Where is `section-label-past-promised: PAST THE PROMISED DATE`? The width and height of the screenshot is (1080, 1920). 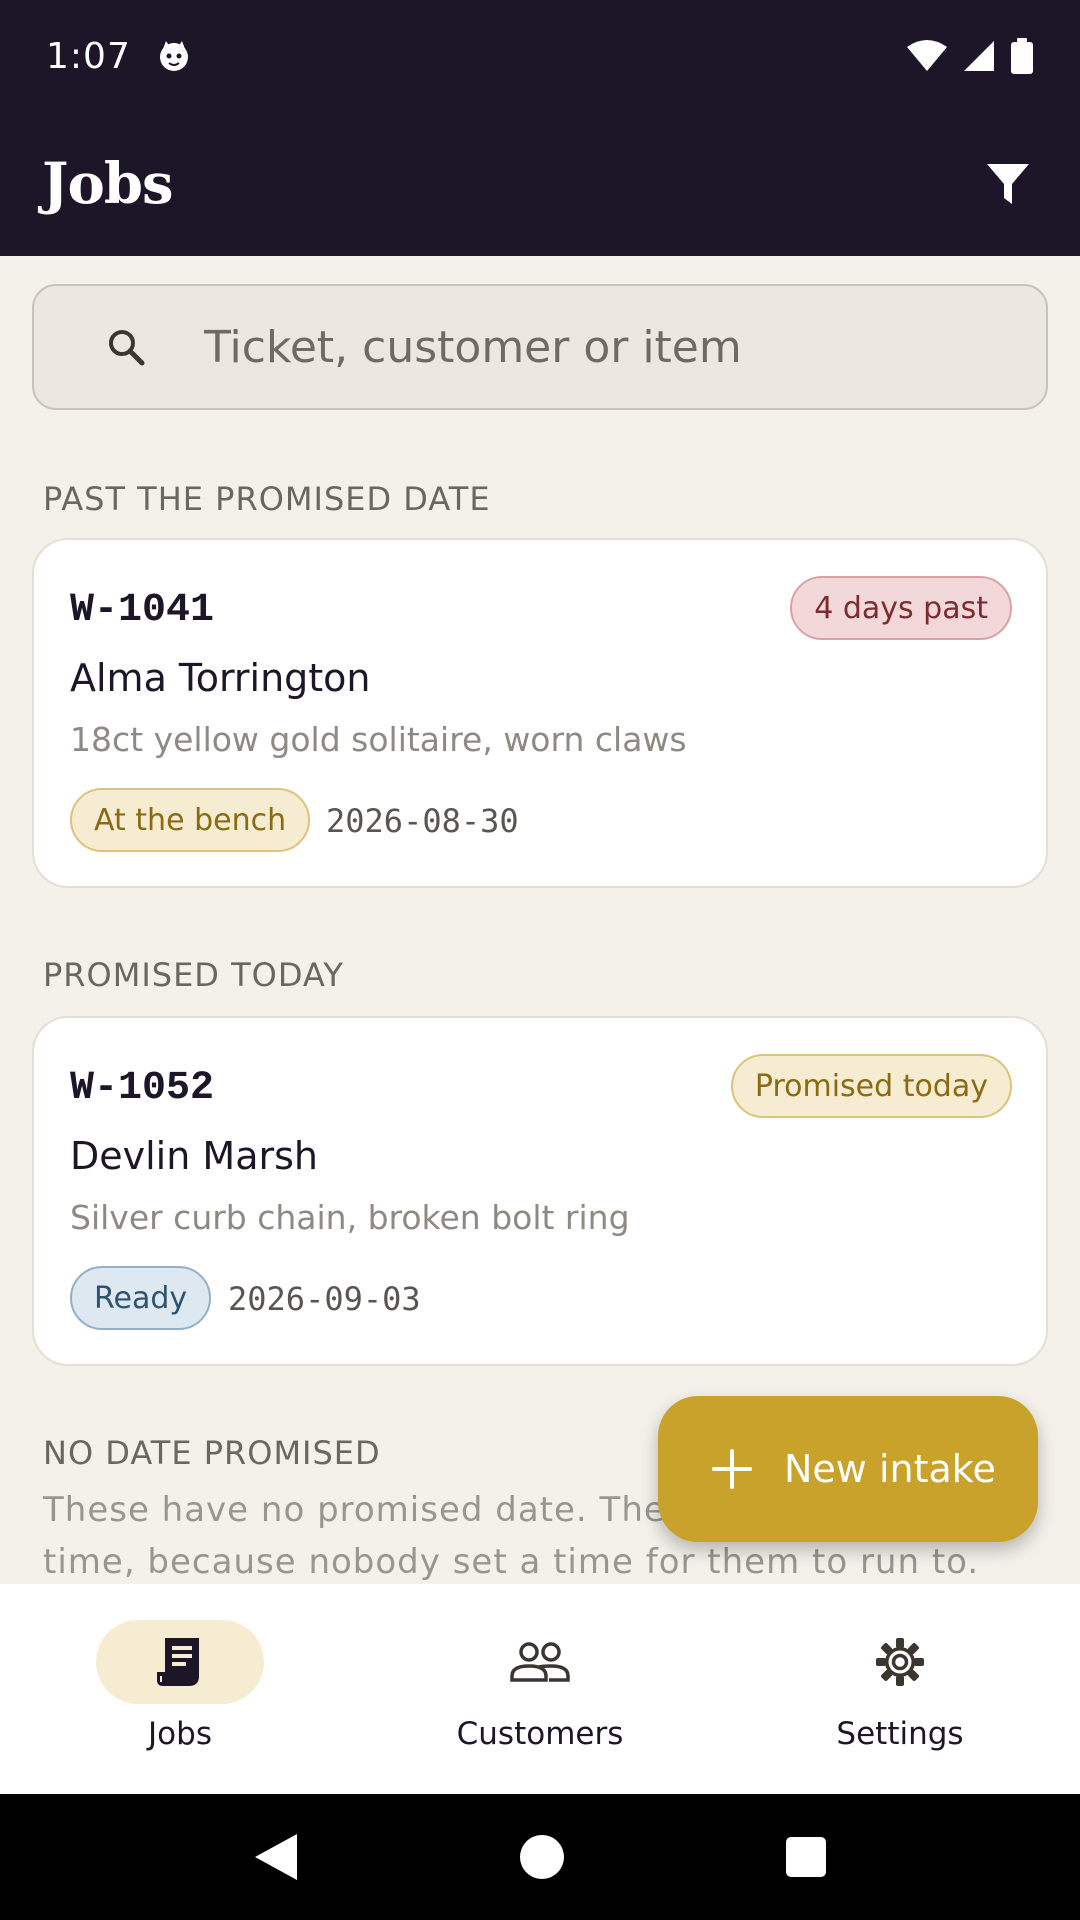
section-label-past-promised: PAST THE PROMISED DATE is located at coordinates (267, 499).